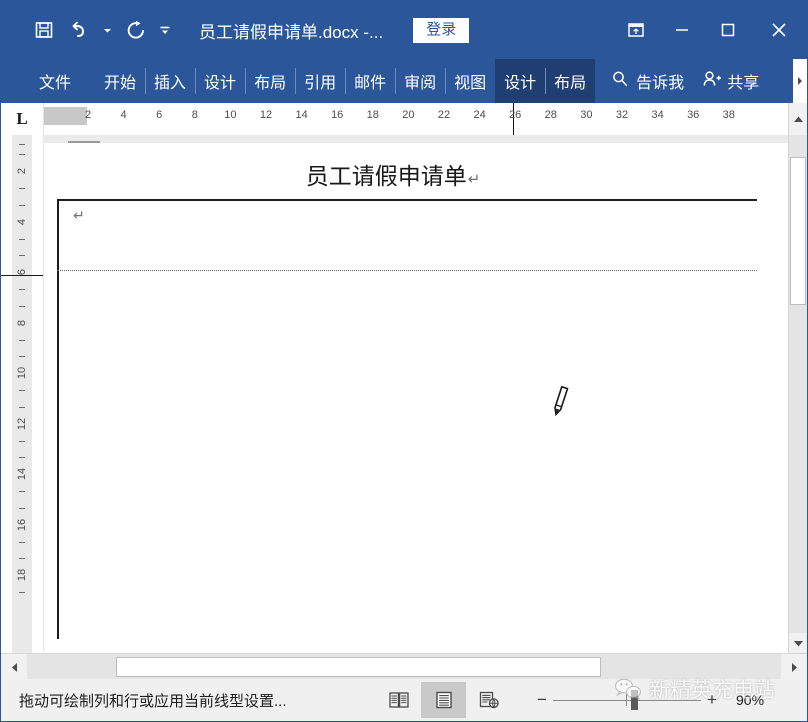  What do you see at coordinates (22, 272) in the screenshot?
I see `vruler-tick-label: 6` at bounding box center [22, 272].